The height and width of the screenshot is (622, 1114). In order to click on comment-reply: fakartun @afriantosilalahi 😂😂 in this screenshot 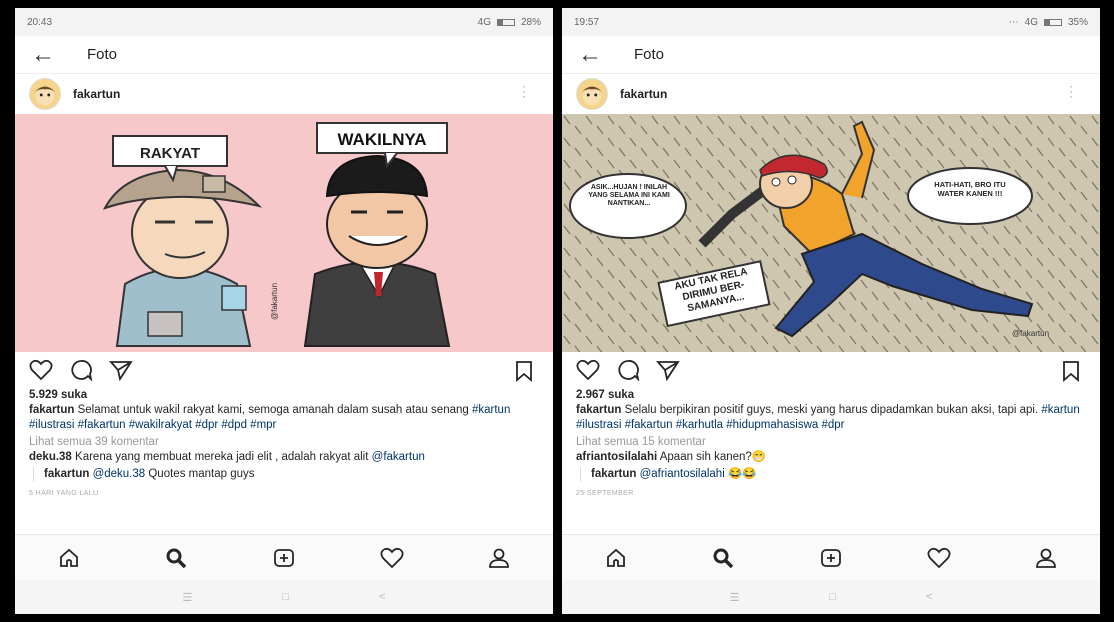, I will do `click(831, 474)`.